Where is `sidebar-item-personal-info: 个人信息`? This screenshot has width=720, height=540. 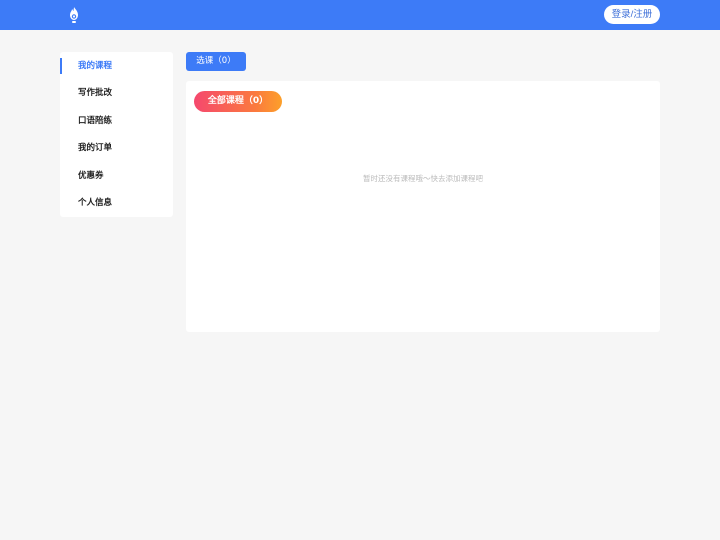 sidebar-item-personal-info: 个人信息 is located at coordinates (116, 203).